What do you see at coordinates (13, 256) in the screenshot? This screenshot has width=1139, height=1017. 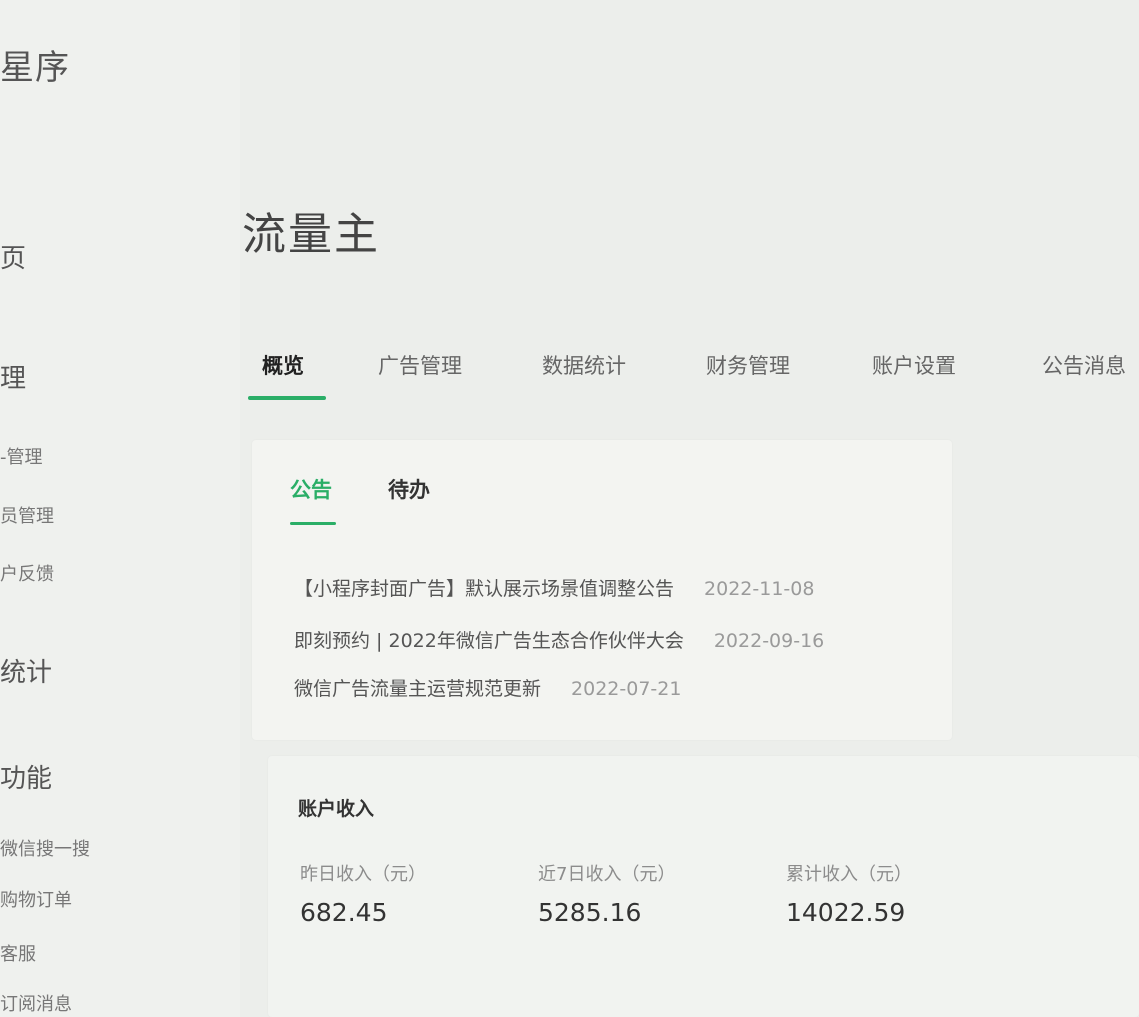 I see `sidebar-item-home: 页` at bounding box center [13, 256].